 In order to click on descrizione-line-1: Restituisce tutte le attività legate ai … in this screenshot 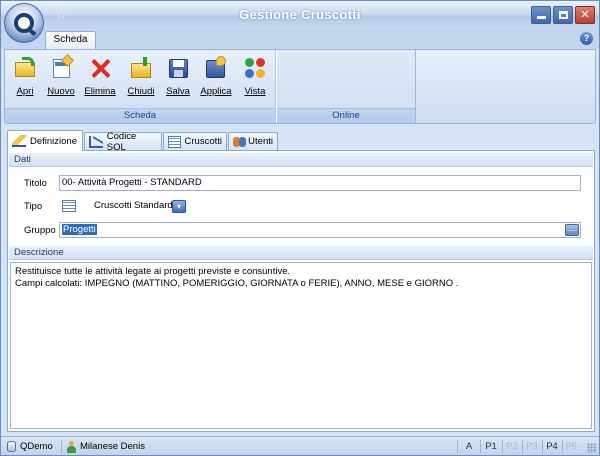, I will do `click(153, 271)`.